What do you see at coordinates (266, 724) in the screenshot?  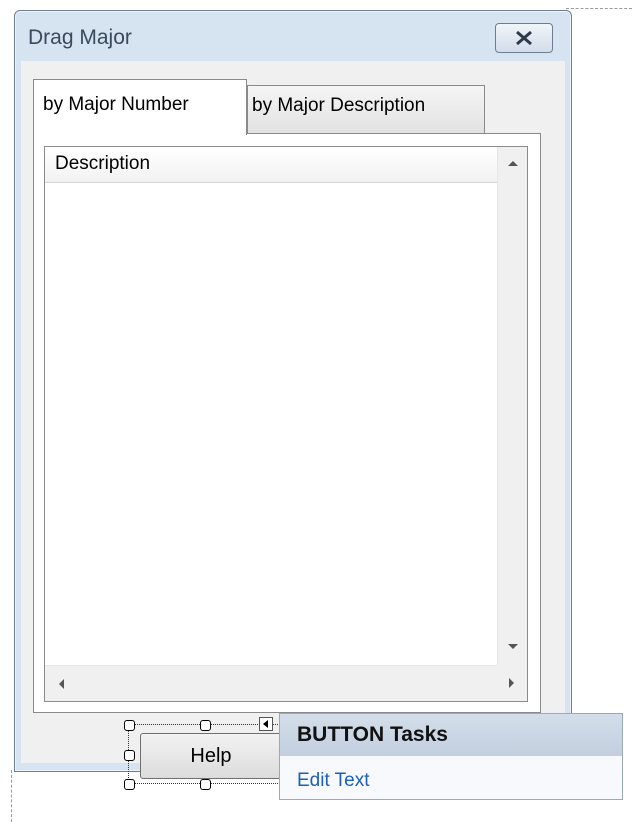 I see `smart-tag-icon` at bounding box center [266, 724].